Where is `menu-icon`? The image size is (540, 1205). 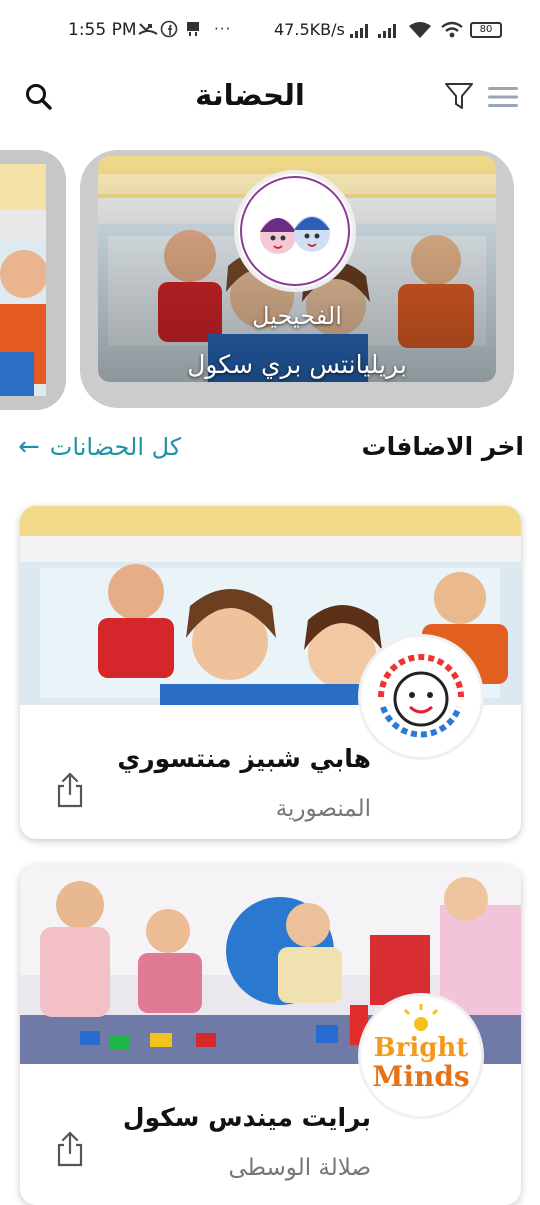
menu-icon is located at coordinates (503, 97).